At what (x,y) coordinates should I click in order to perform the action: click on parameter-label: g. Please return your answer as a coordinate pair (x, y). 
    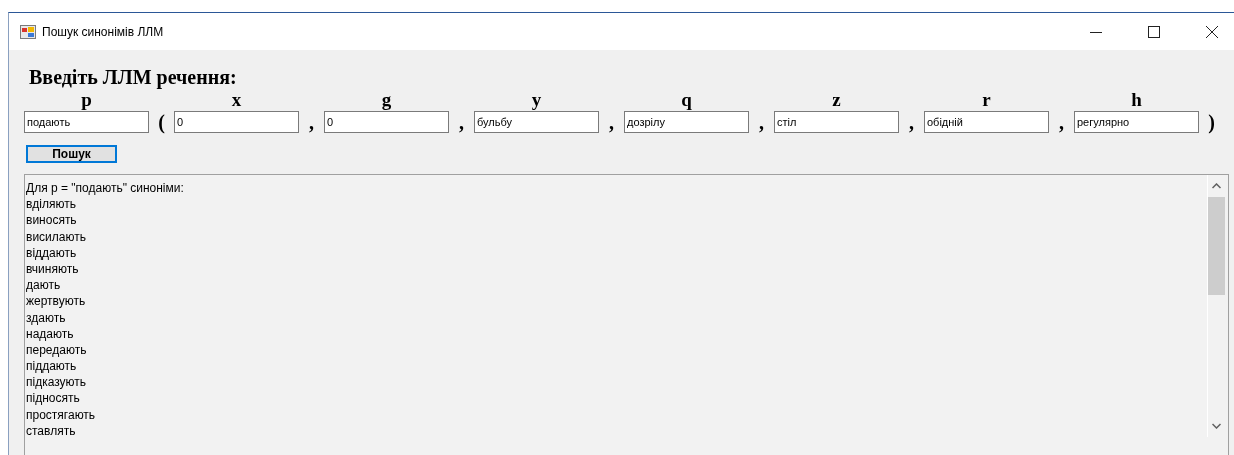
    Looking at the image, I should click on (386, 100).